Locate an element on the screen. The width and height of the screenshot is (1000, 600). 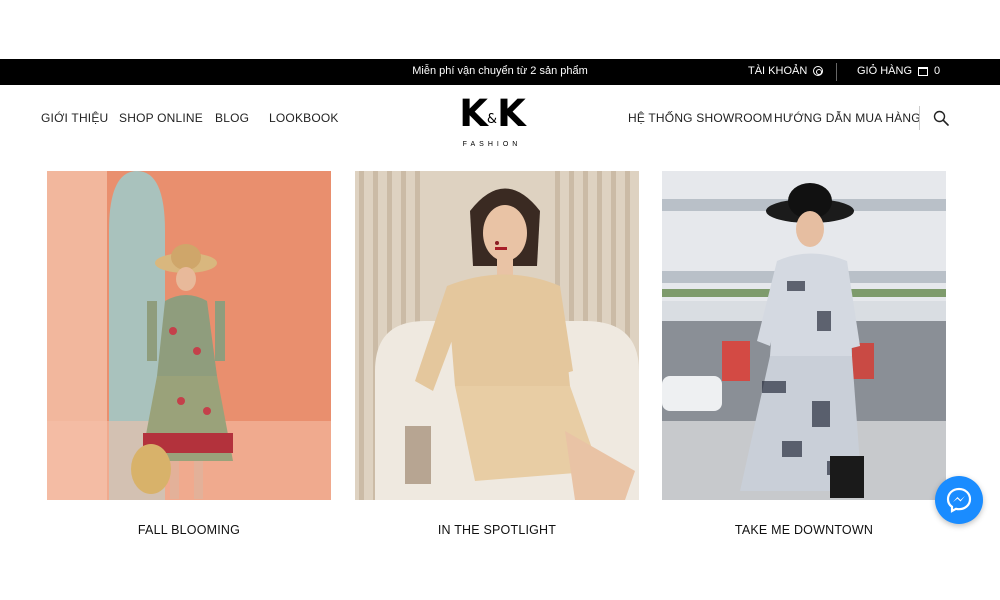
free-shipping-promo: Miễn phí vận chuyển từ 2 sản phẩm is located at coordinates (500, 71).